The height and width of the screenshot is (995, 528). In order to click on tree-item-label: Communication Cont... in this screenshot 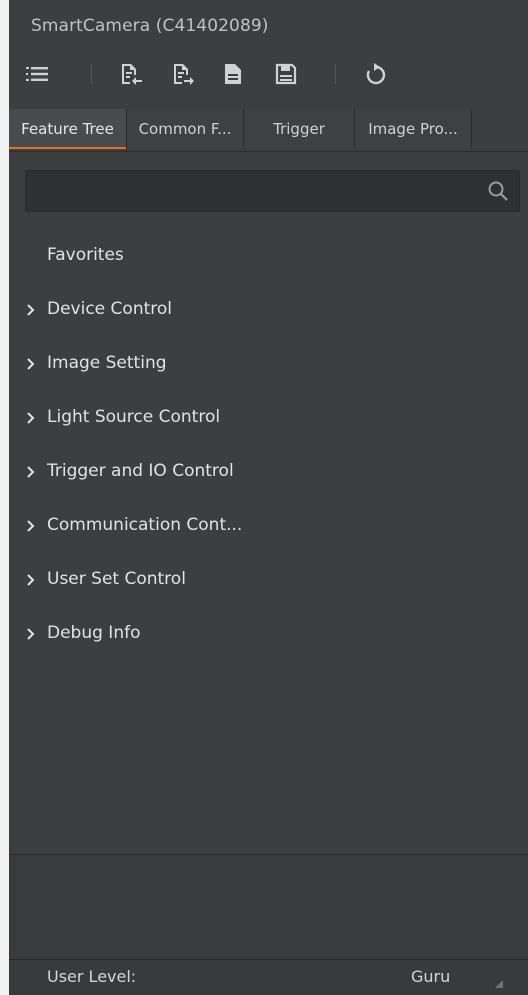, I will do `click(145, 525)`.